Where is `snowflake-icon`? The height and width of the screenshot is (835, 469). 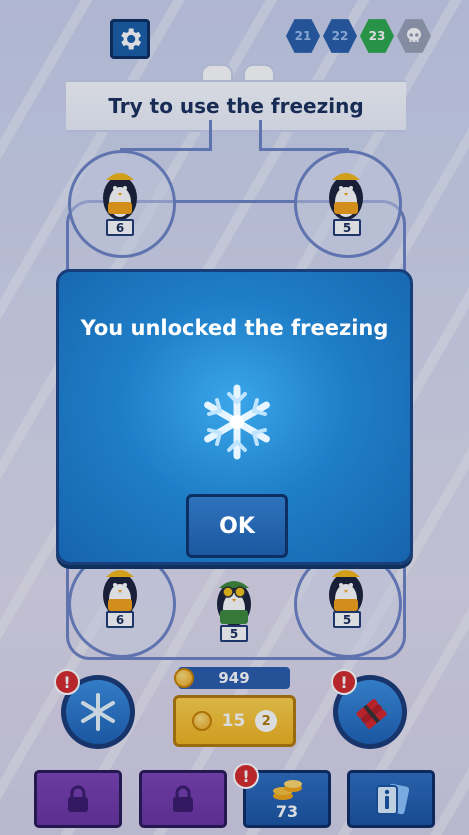 snowflake-icon is located at coordinates (237, 422).